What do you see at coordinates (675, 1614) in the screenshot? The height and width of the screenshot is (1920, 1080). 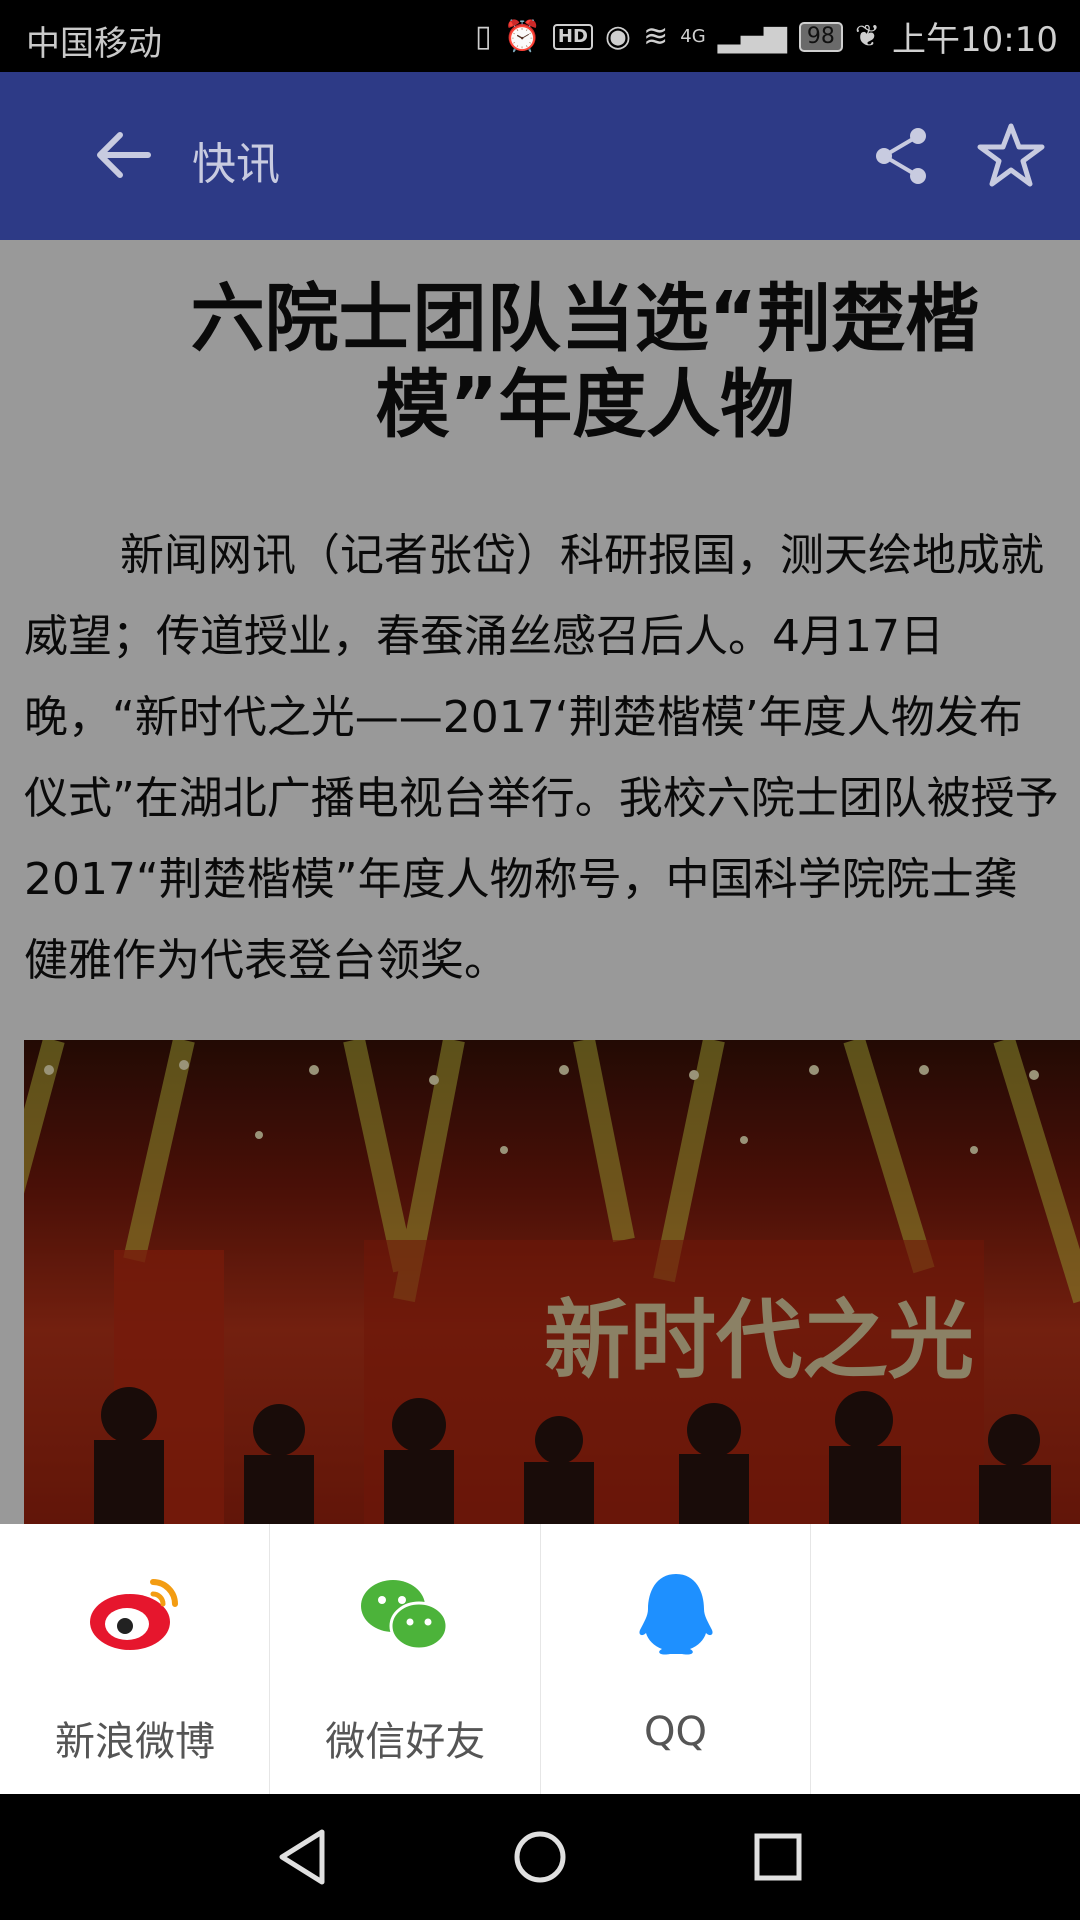 I see `qq-icon` at bounding box center [675, 1614].